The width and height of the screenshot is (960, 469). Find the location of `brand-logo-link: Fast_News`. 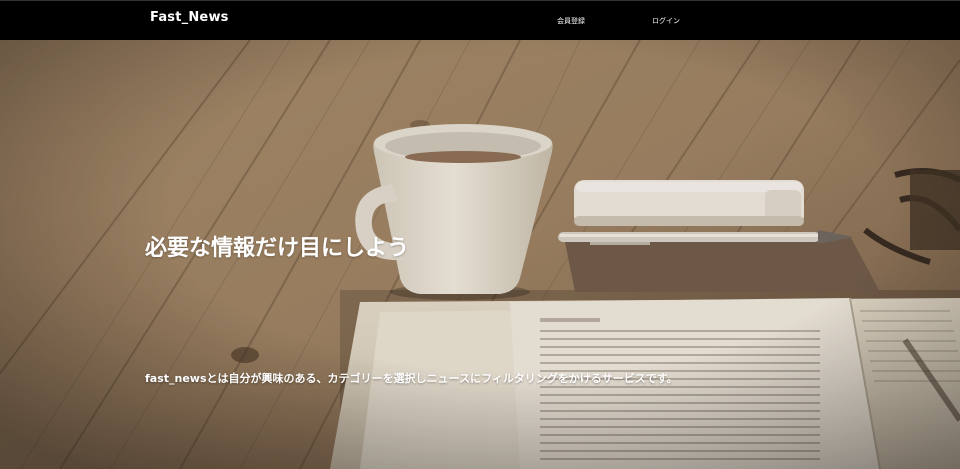

brand-logo-link: Fast_News is located at coordinates (189, 17).